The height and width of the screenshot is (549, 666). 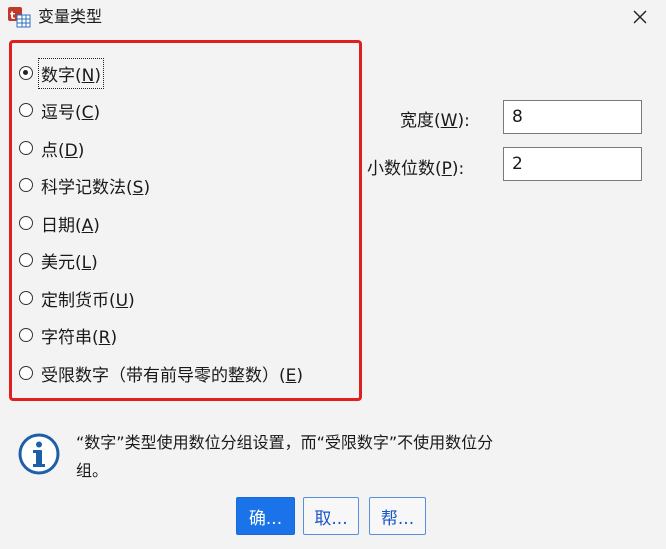 I want to click on radio-date: 日期(A), so click(x=59, y=223).